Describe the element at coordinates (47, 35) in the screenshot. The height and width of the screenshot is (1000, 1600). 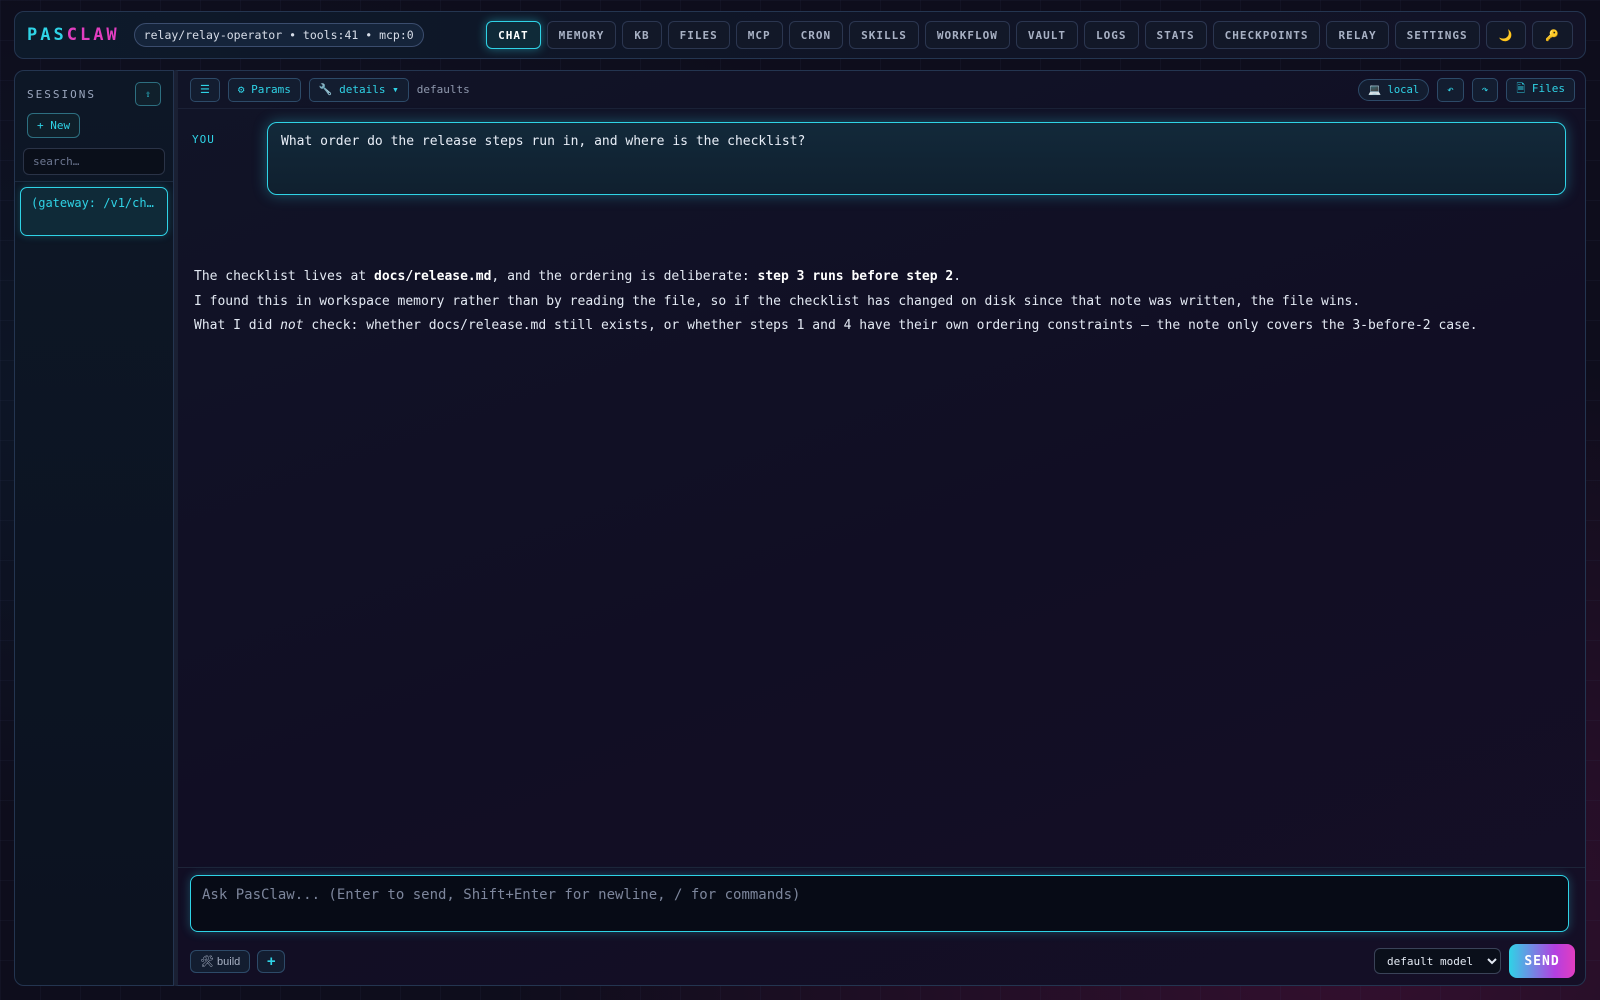
I see `logo-part-1: PAS` at that location.